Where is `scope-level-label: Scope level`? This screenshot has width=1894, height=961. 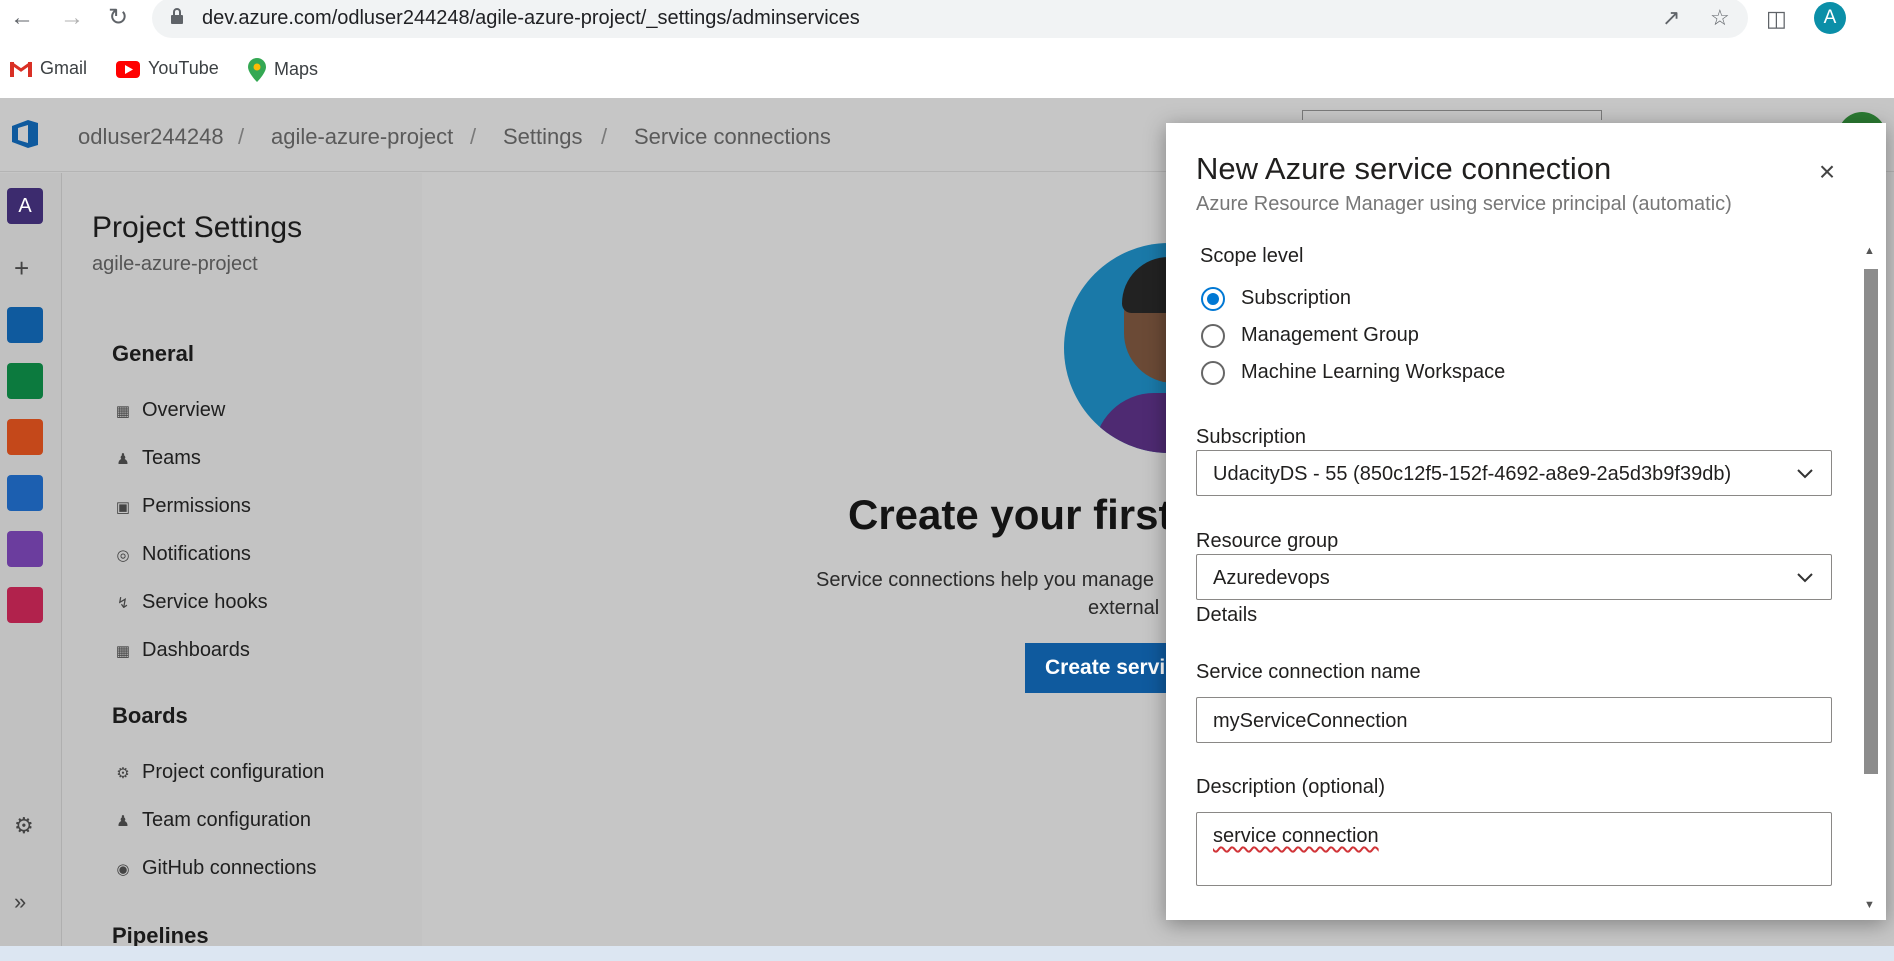 scope-level-label: Scope level is located at coordinates (1252, 256).